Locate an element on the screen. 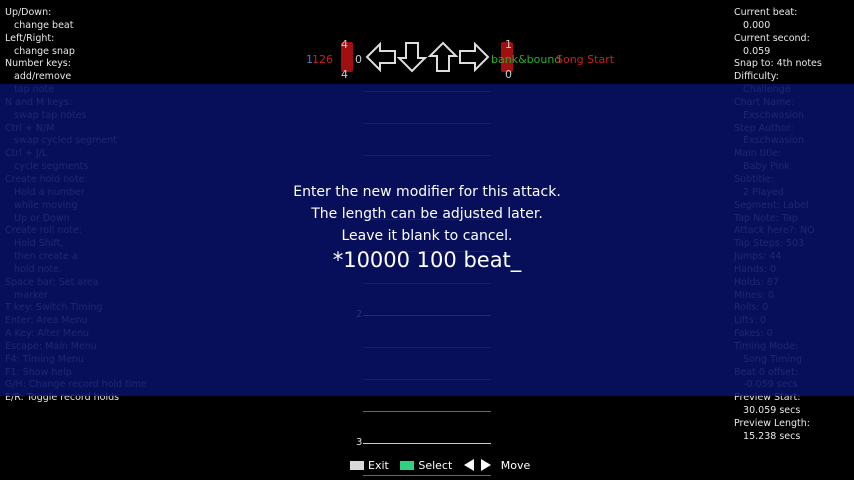 This screenshot has width=854, height=480. down-arrow-receptor-icon is located at coordinates (412, 57).